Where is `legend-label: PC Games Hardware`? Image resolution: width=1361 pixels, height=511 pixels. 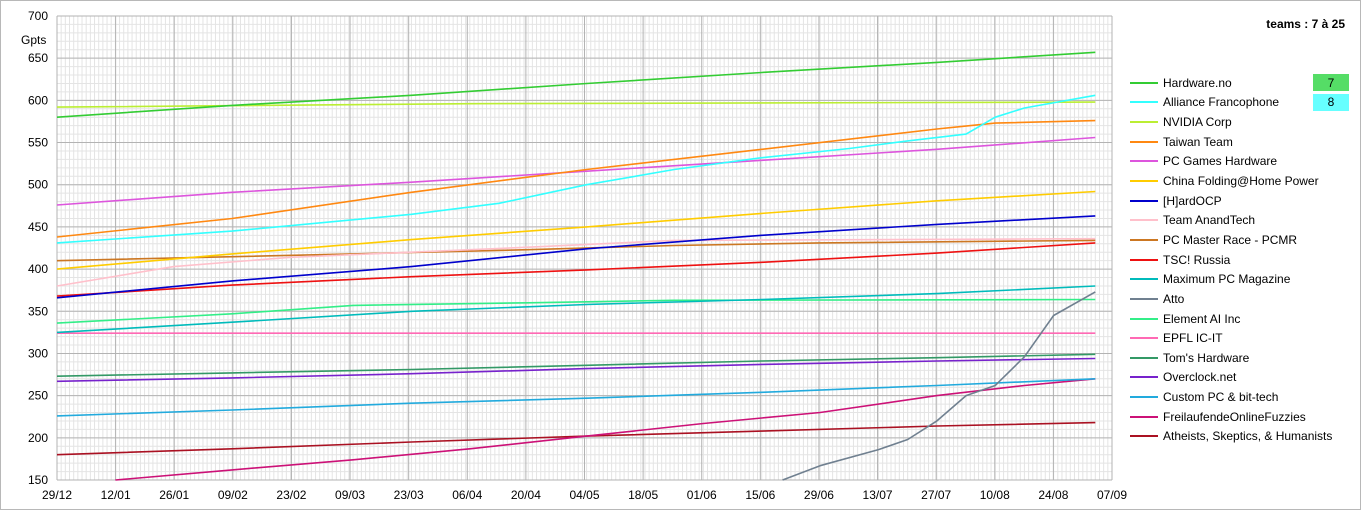
legend-label: PC Games Hardware is located at coordinates (1220, 161).